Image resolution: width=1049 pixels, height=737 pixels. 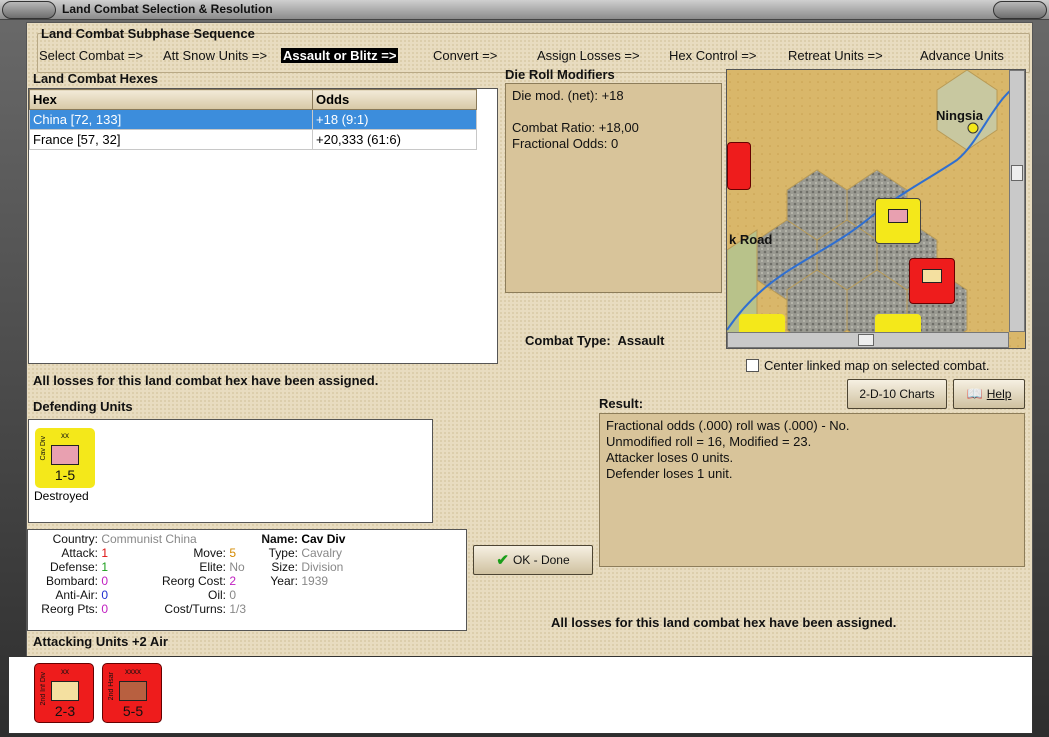 I want to click on col-hex: Hex, so click(x=171, y=99).